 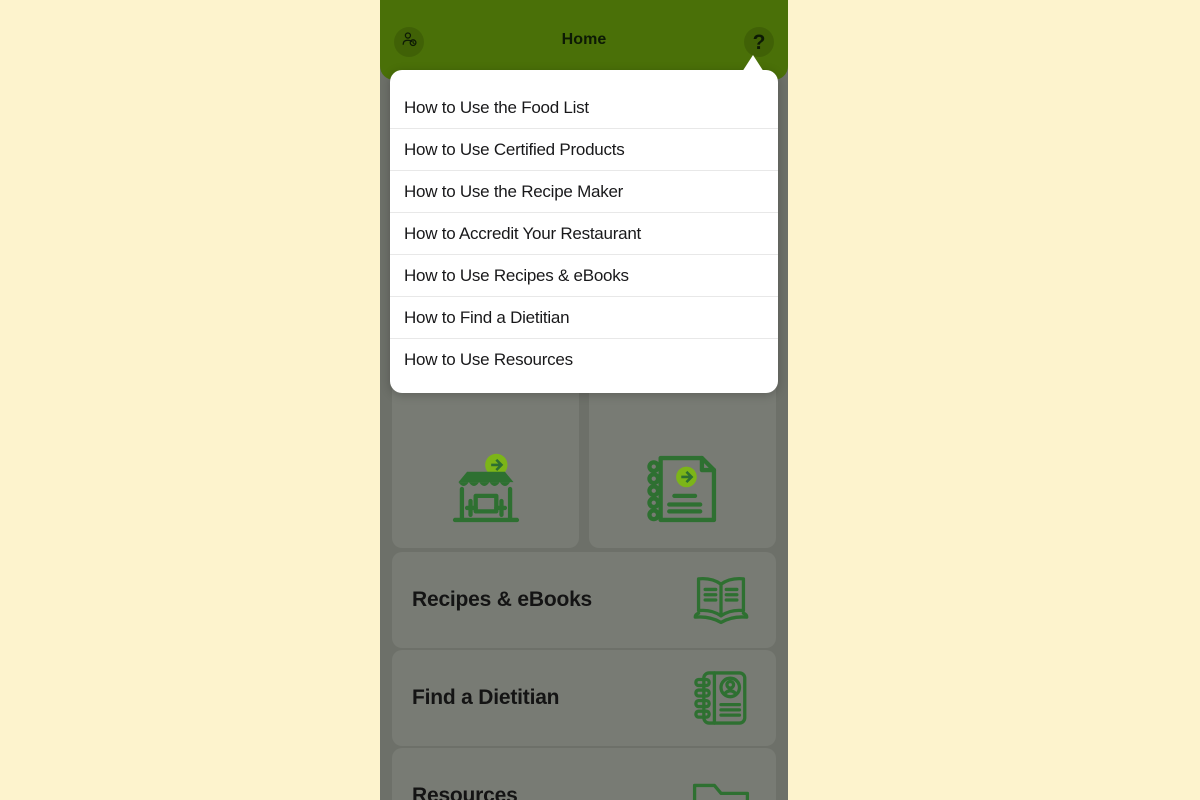 I want to click on tile-find-dietitian: Find a Dietitian, so click(x=584, y=698).